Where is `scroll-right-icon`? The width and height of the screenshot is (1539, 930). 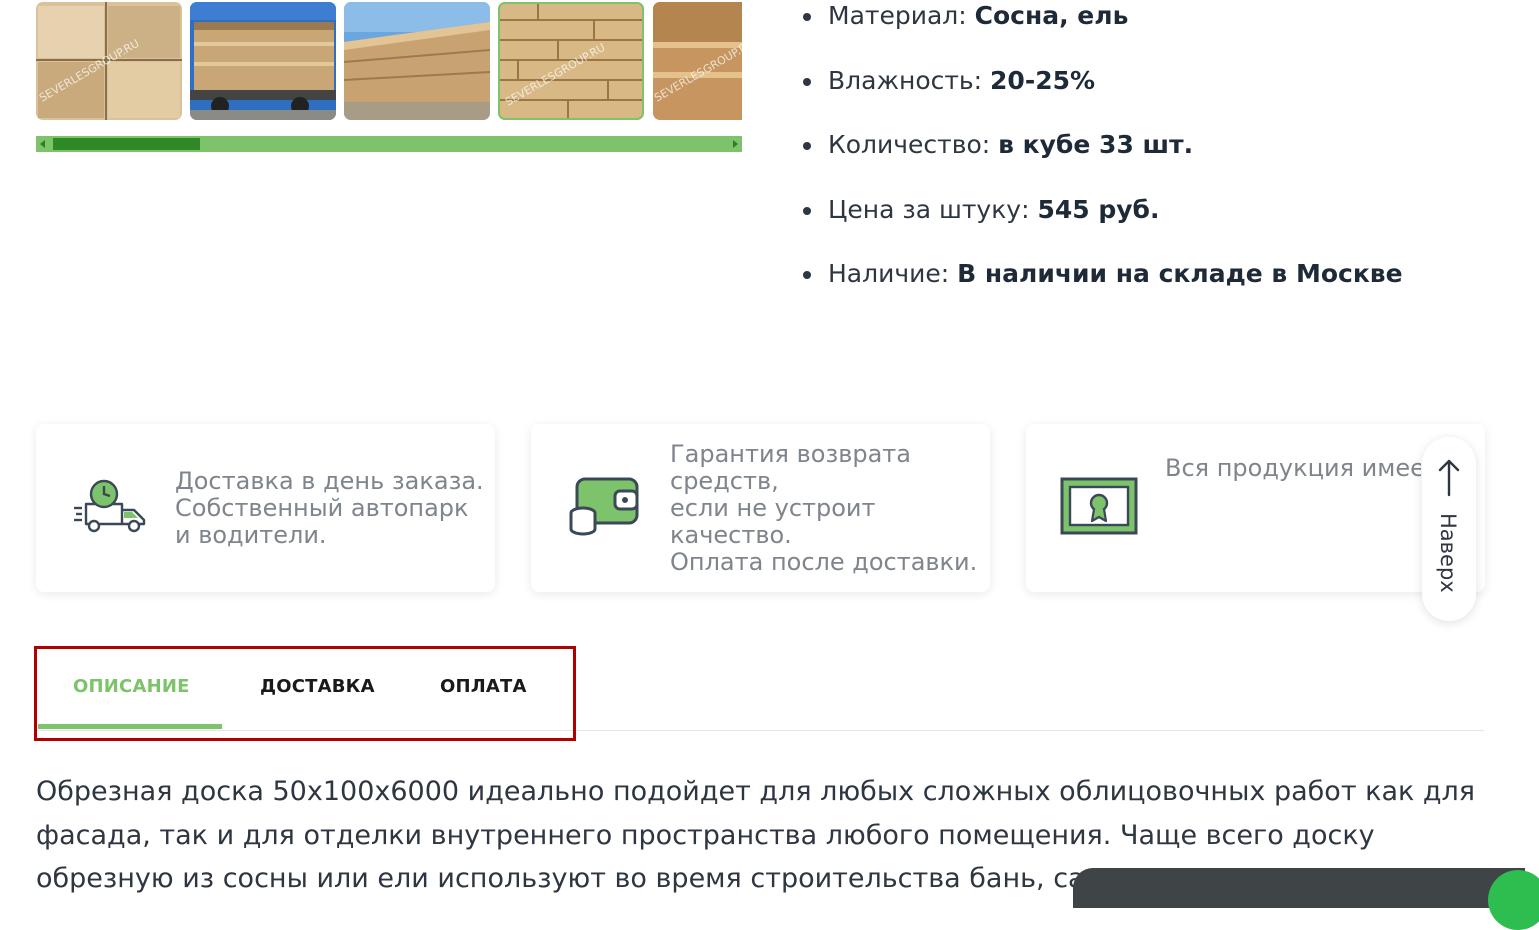
scroll-right-icon is located at coordinates (735, 144).